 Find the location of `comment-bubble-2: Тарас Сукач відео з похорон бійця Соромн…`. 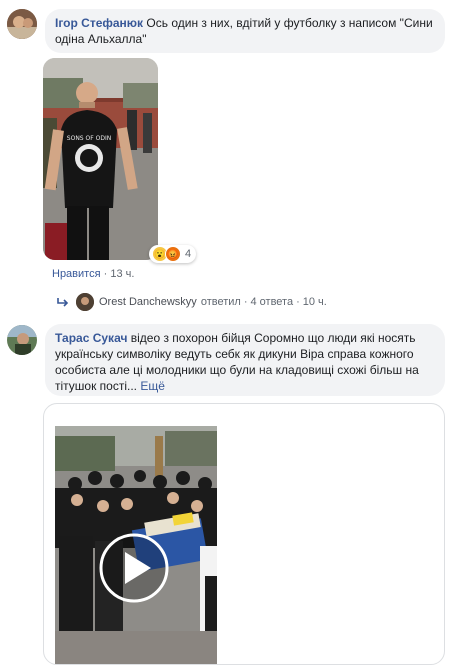

comment-bubble-2: Тарас Сукач відео з похорон бійця Соромн… is located at coordinates (245, 360).